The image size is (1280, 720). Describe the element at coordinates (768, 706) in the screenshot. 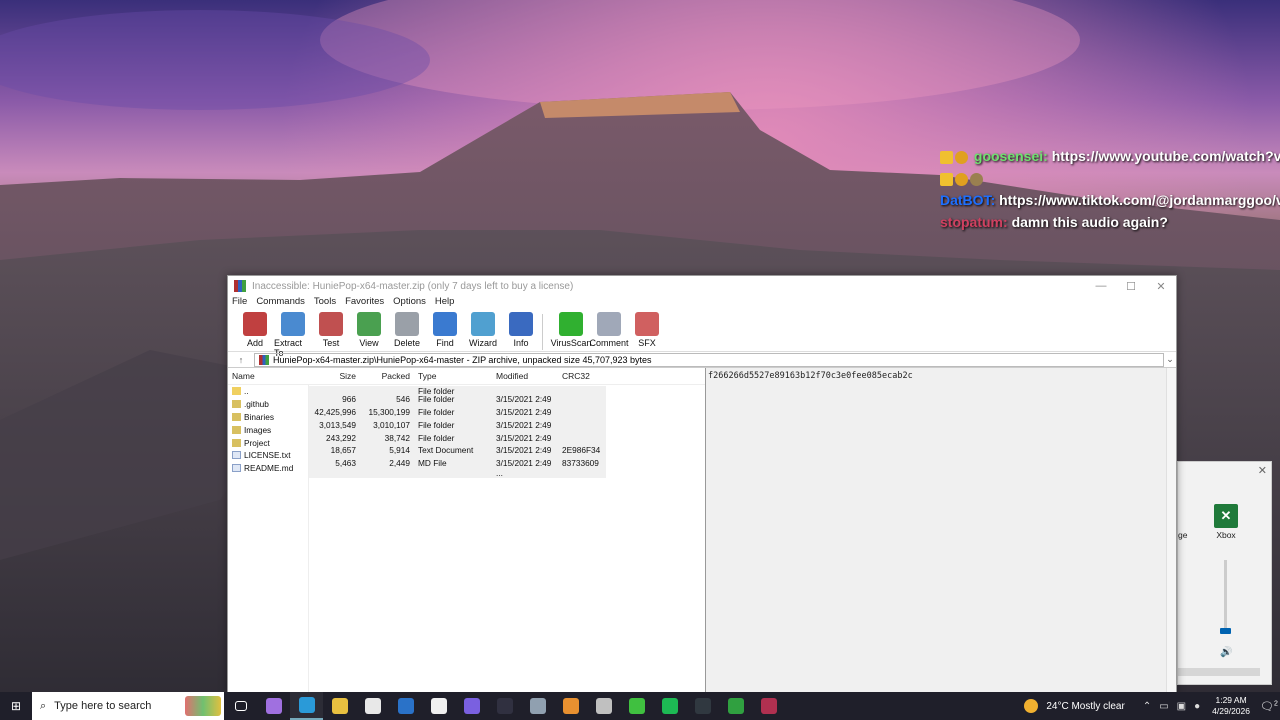

I see `taskbar-app-winrar` at that location.